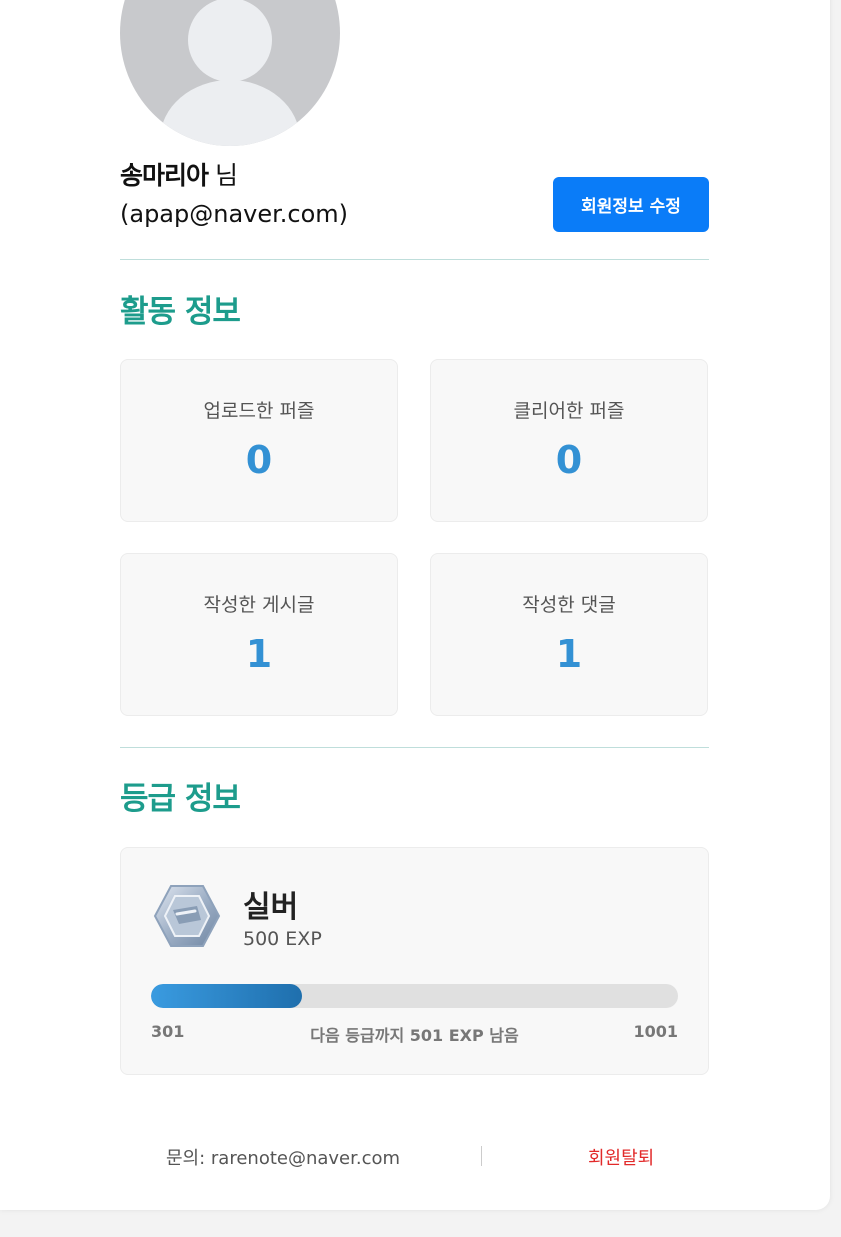 Image resolution: width=841 pixels, height=1237 pixels. I want to click on edit-profile-button: 회원정보 수정, so click(631, 204).